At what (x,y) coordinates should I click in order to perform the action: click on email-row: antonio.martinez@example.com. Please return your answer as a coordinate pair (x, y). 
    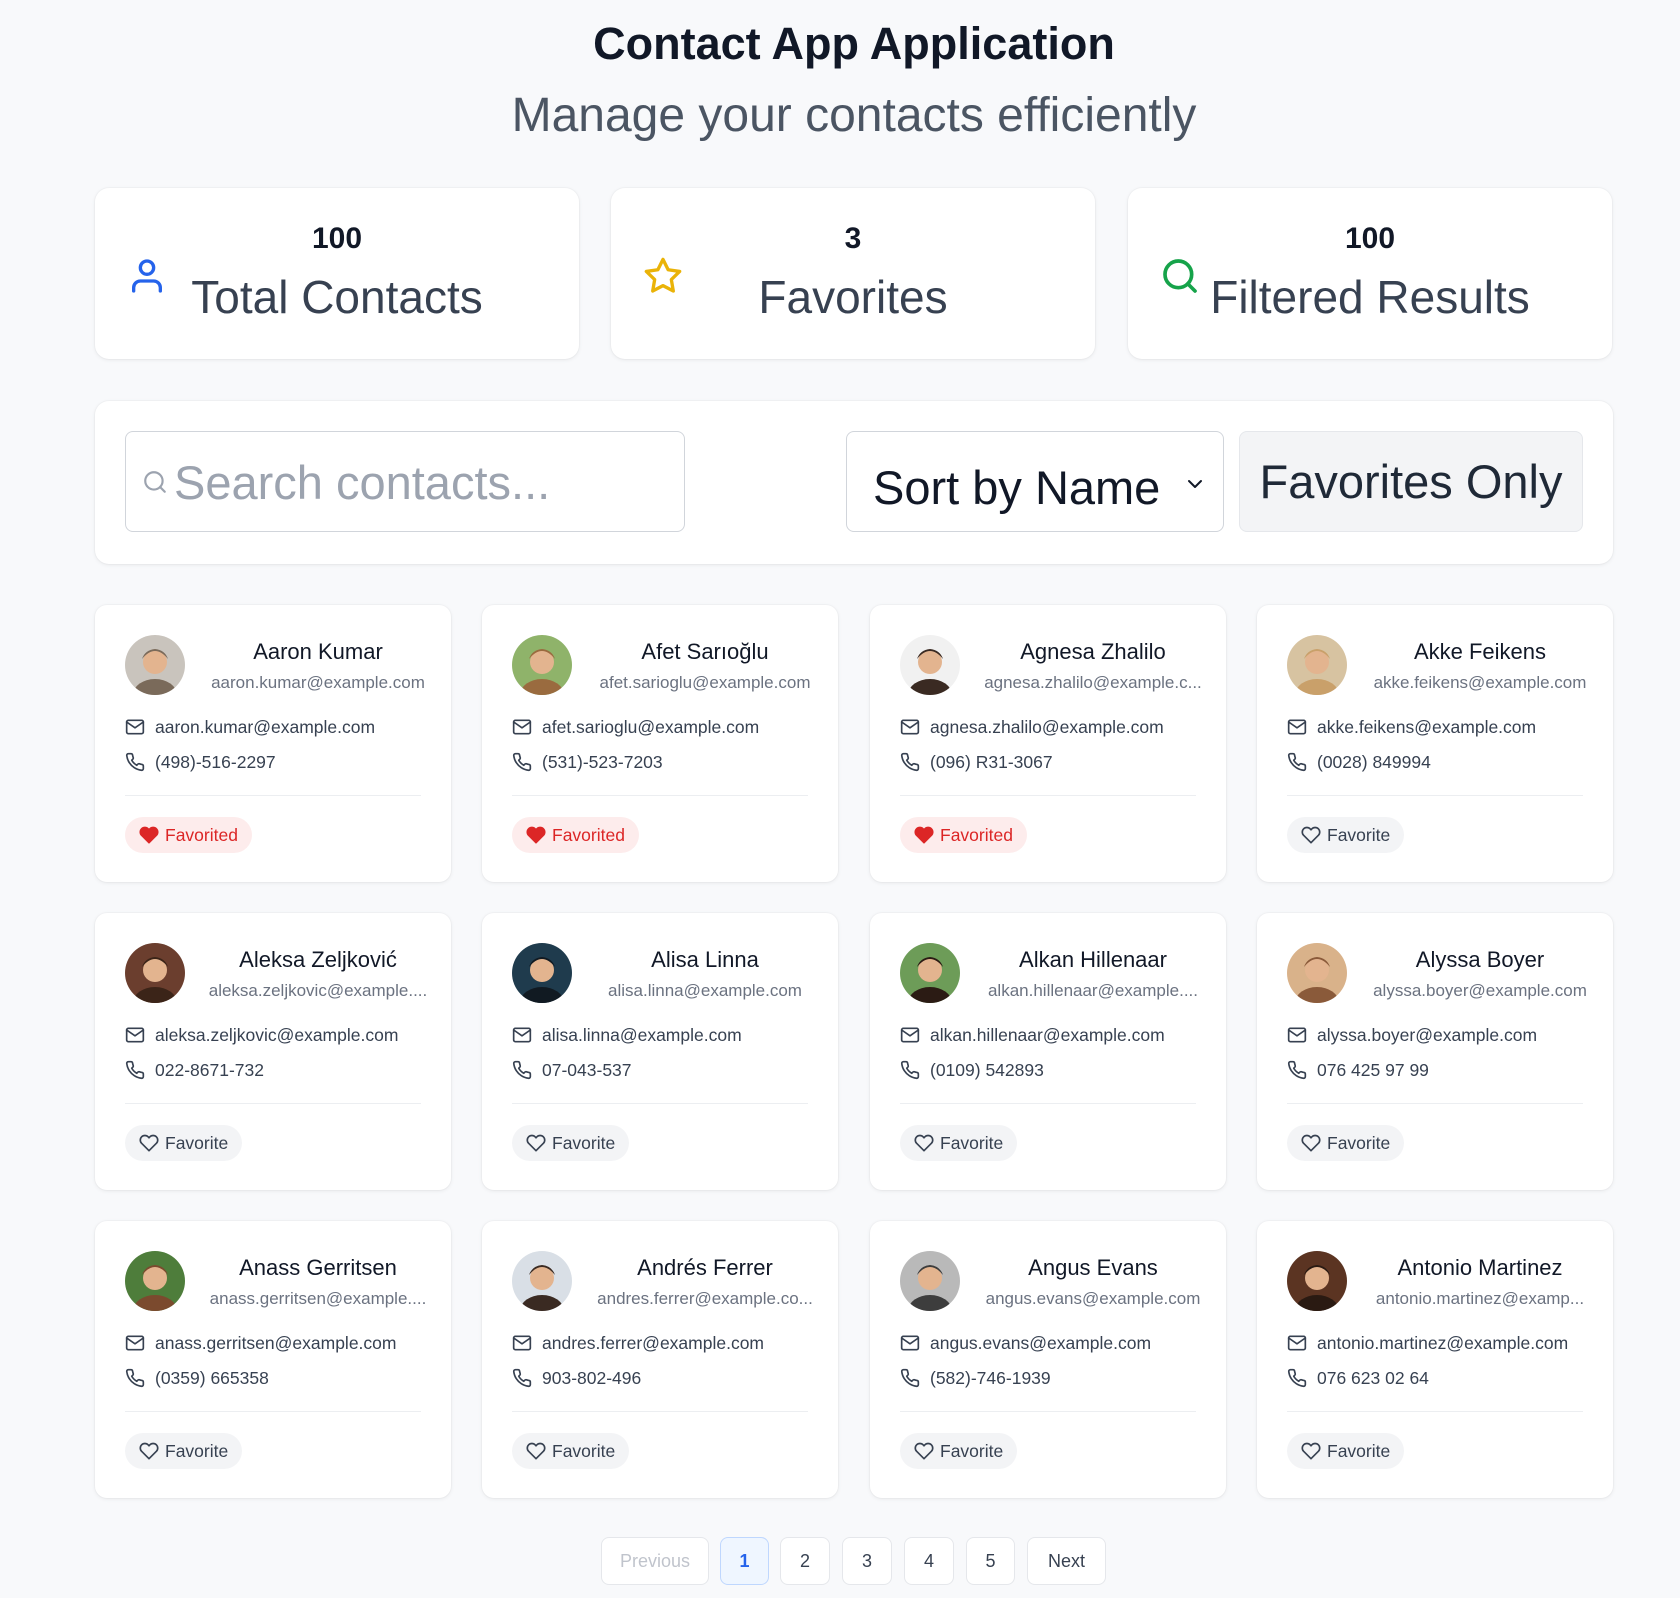
    Looking at the image, I should click on (1440, 1343).